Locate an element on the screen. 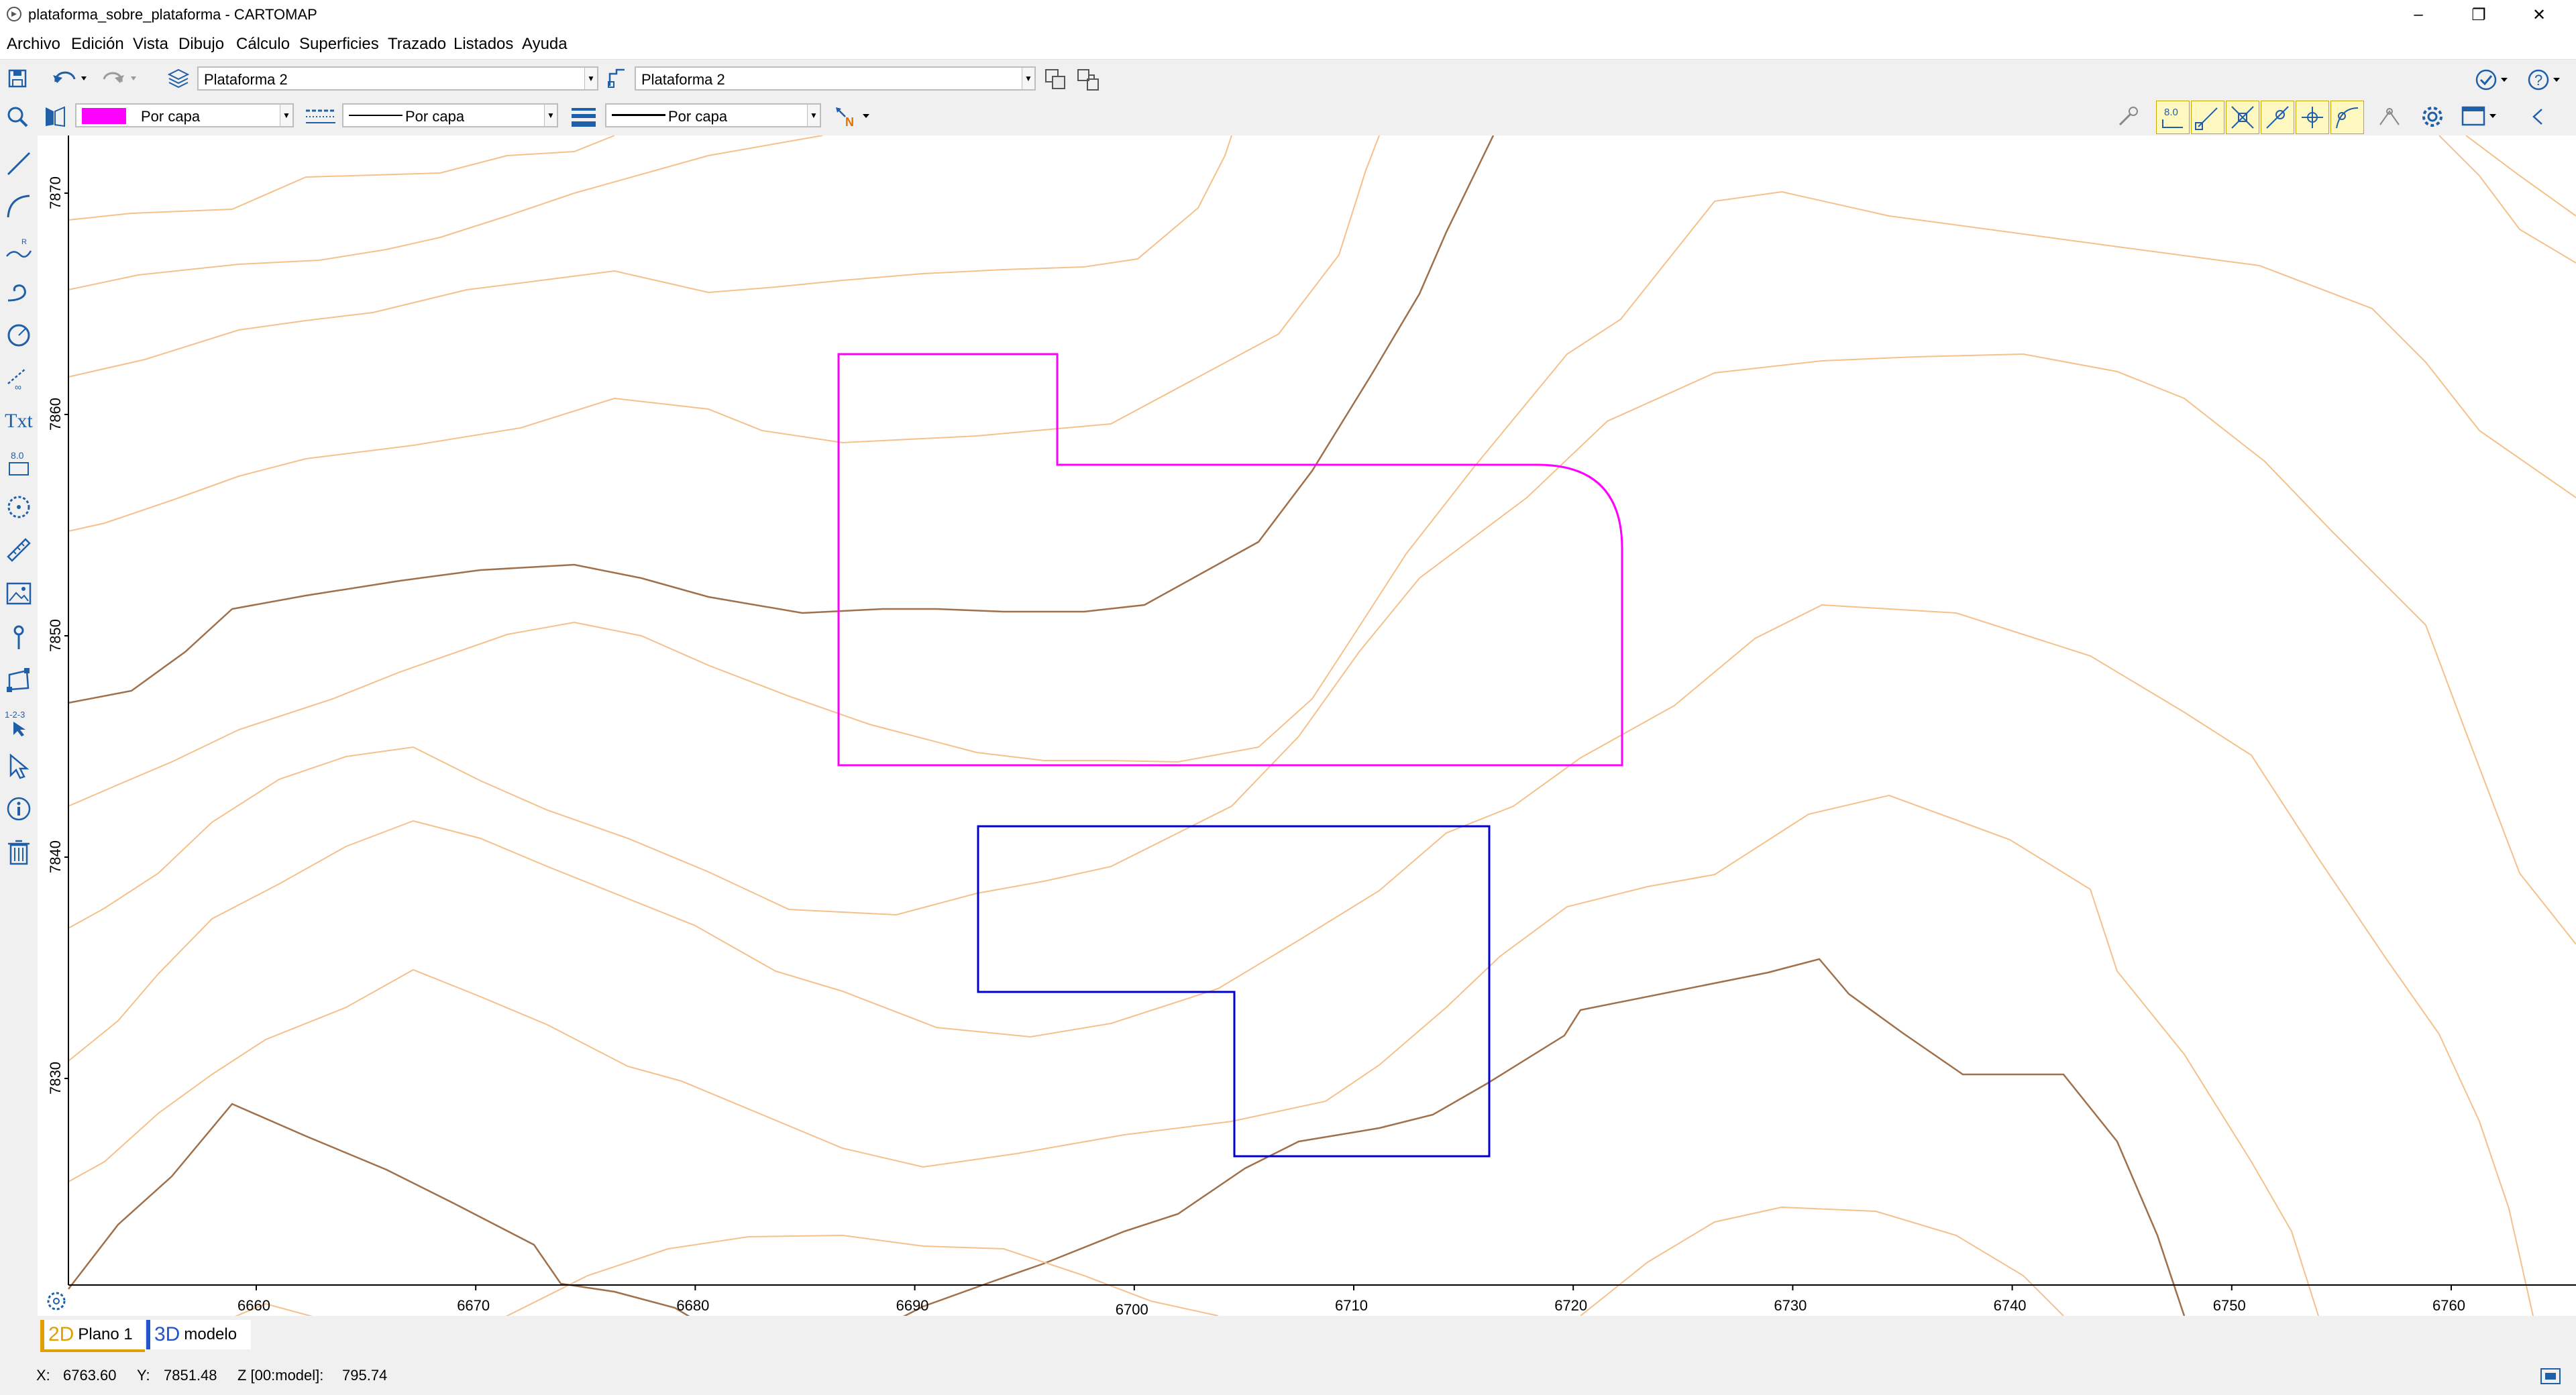  numbering-tool-icon: 1-2-3 is located at coordinates (19, 723).